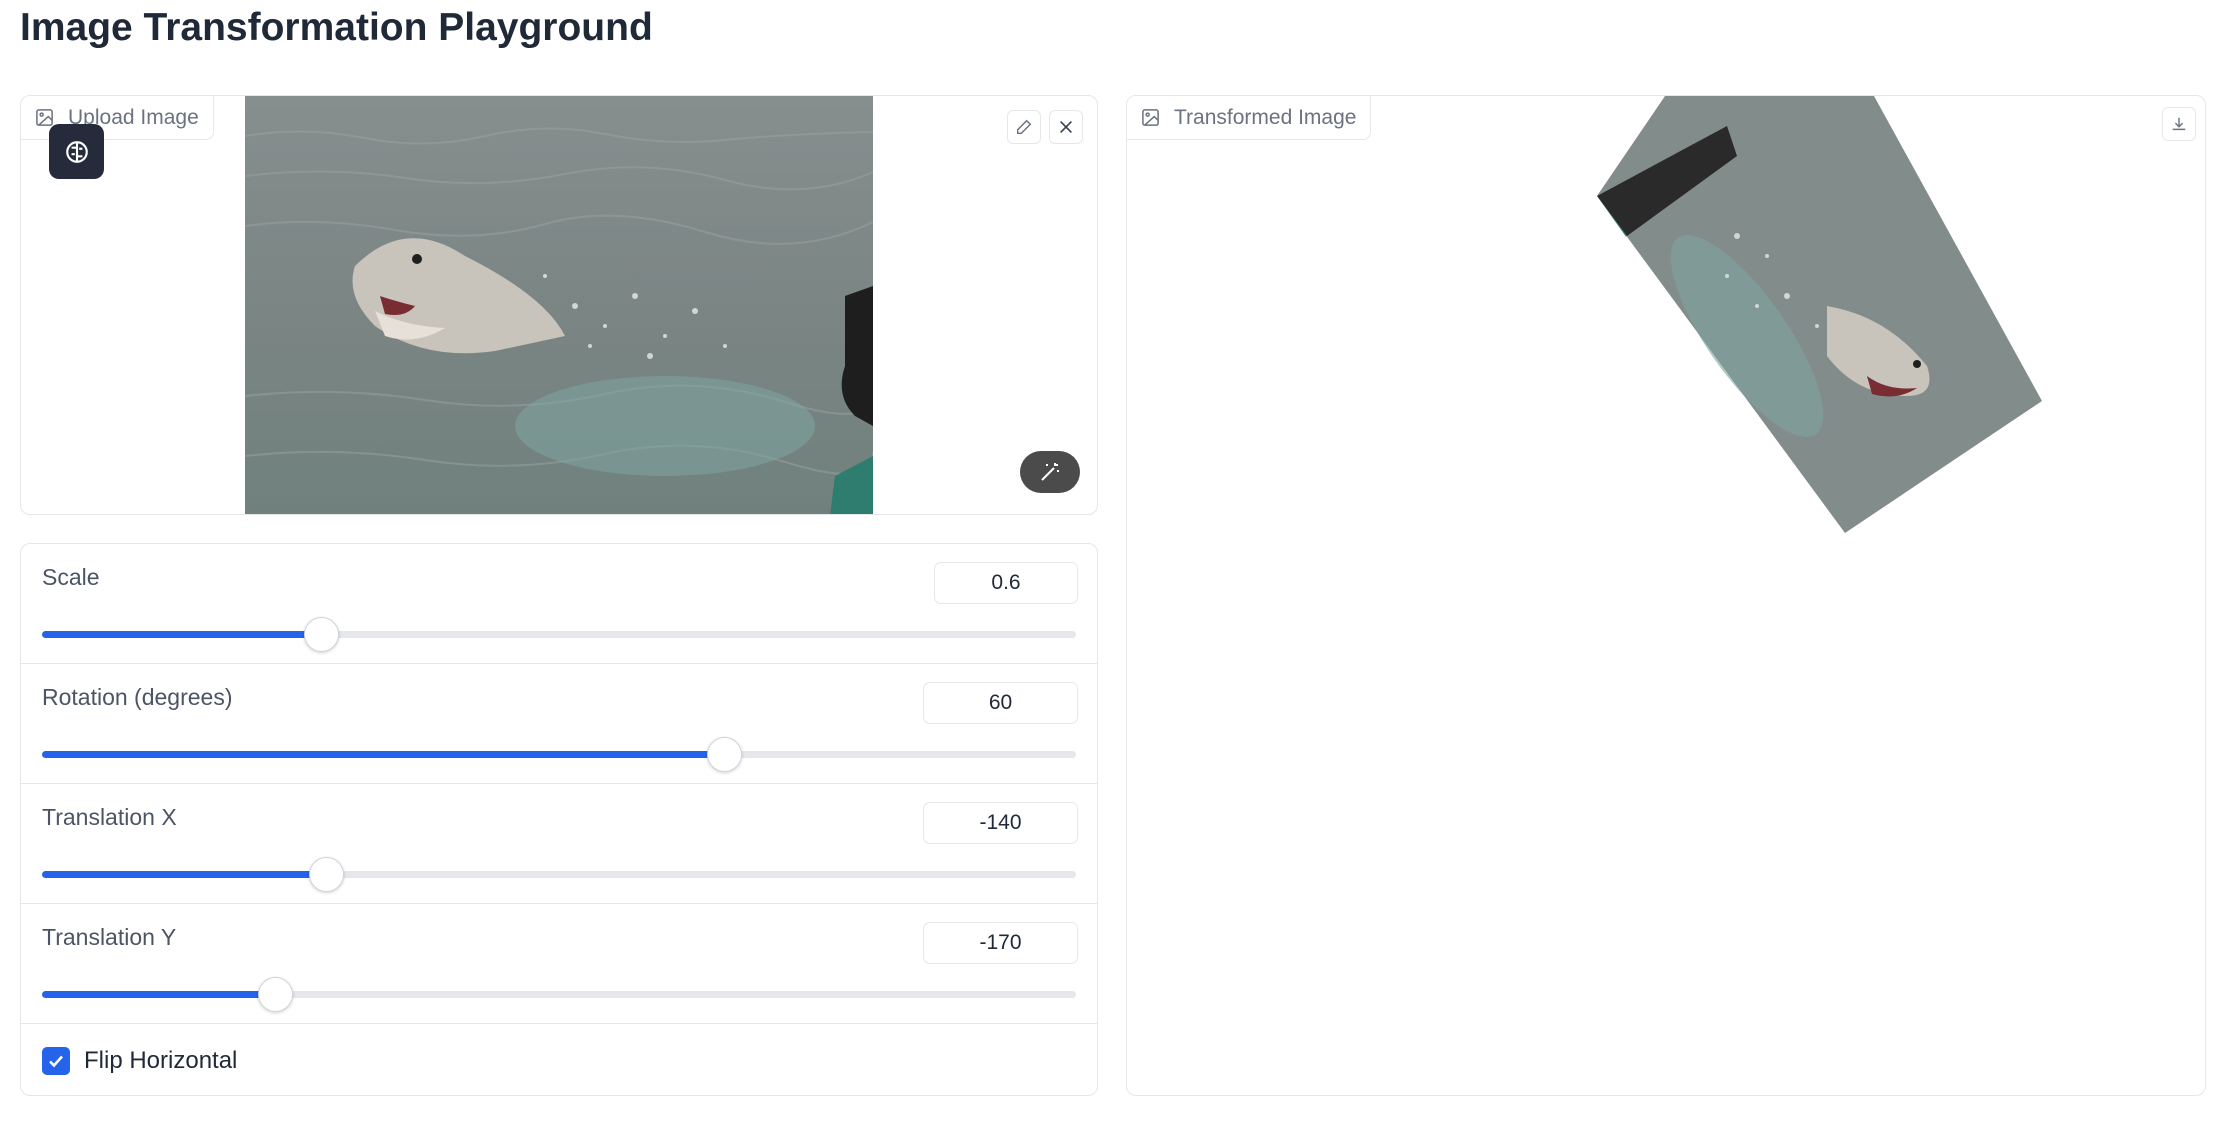 This screenshot has height=1129, width=2225. What do you see at coordinates (322, 634) in the screenshot?
I see `scale-slider-thumb` at bounding box center [322, 634].